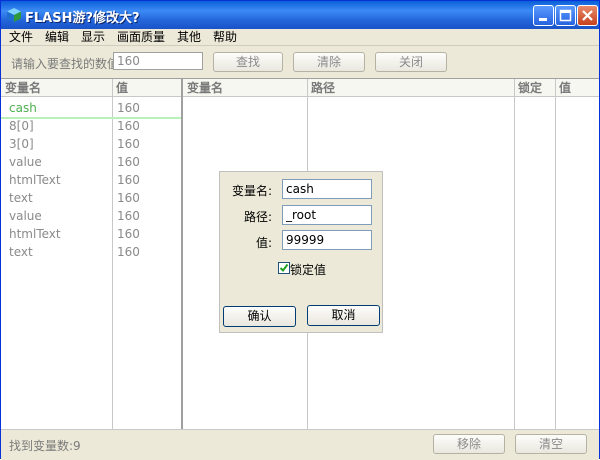 This screenshot has width=600, height=460. What do you see at coordinates (91, 144) in the screenshot?
I see `table-row: 3[0] 160` at bounding box center [91, 144].